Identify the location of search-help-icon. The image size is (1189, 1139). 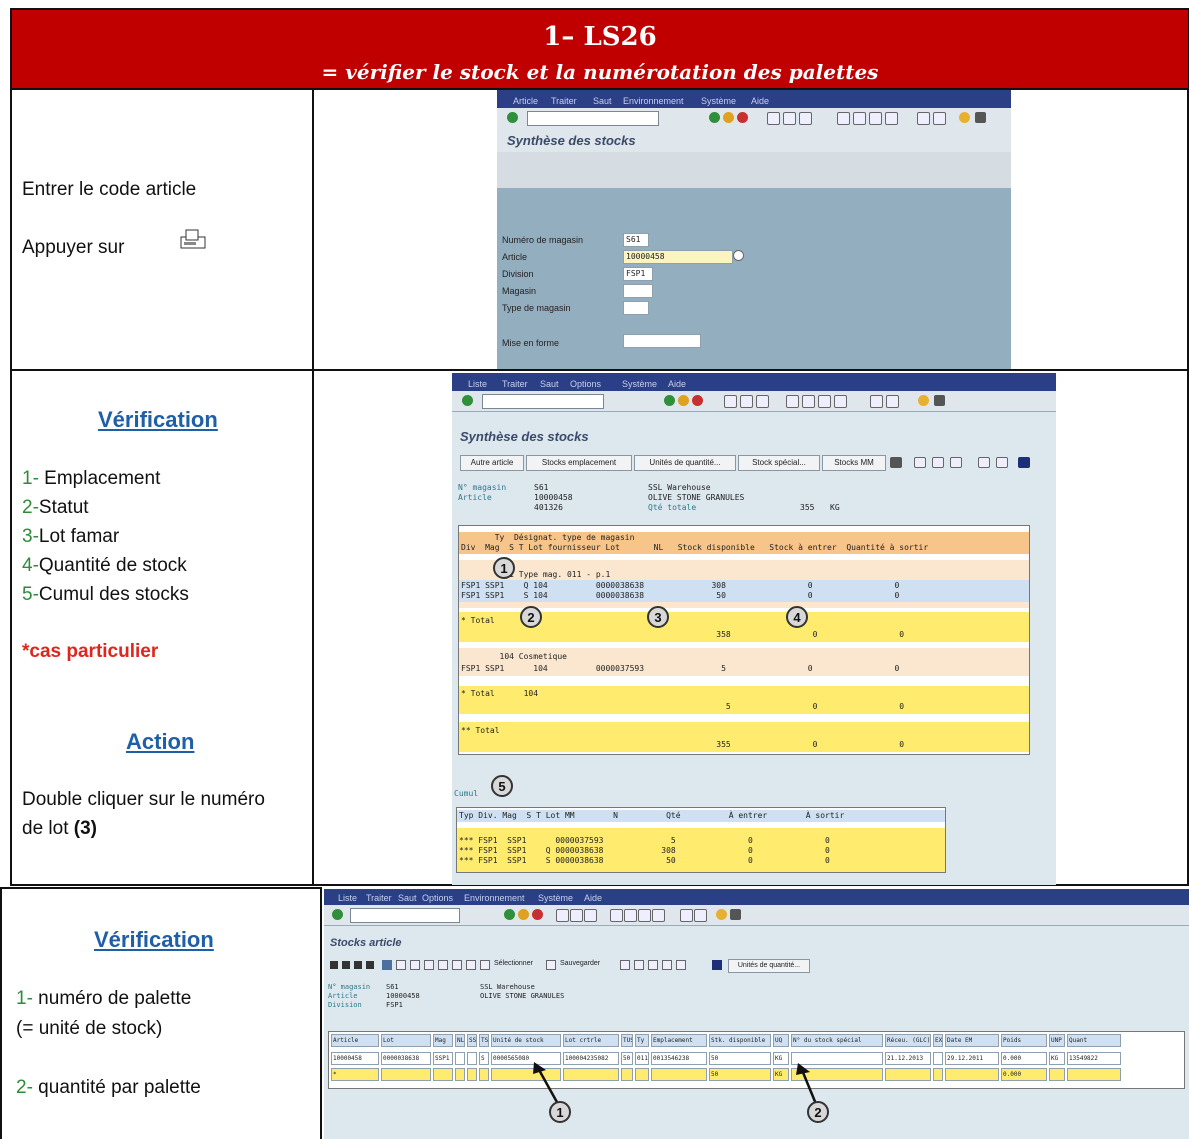
(738, 255).